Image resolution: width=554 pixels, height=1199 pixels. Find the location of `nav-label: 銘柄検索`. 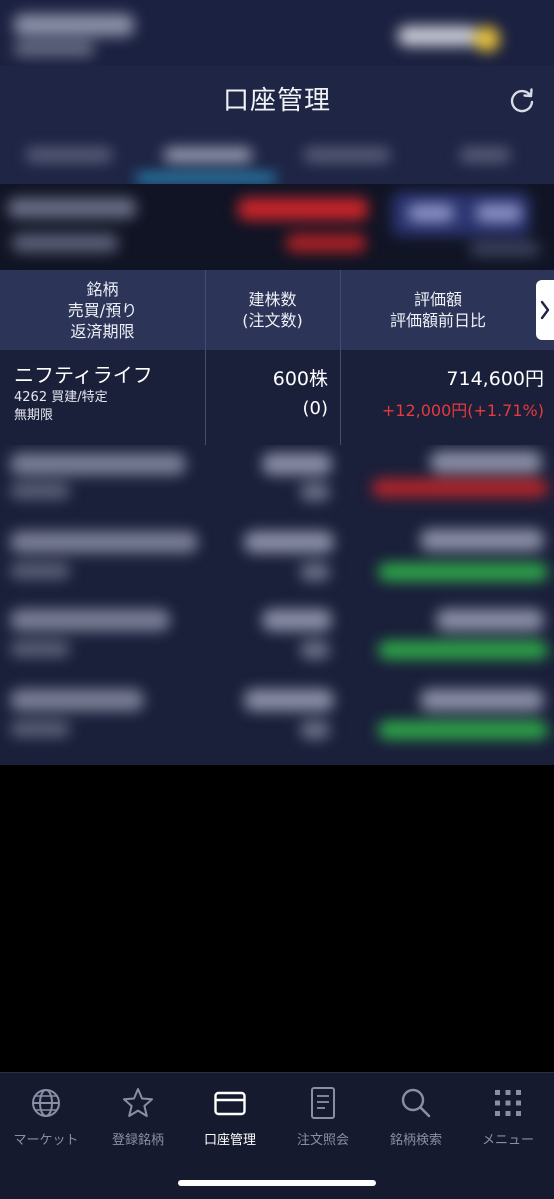

nav-label: 銘柄検索 is located at coordinates (415, 1140).